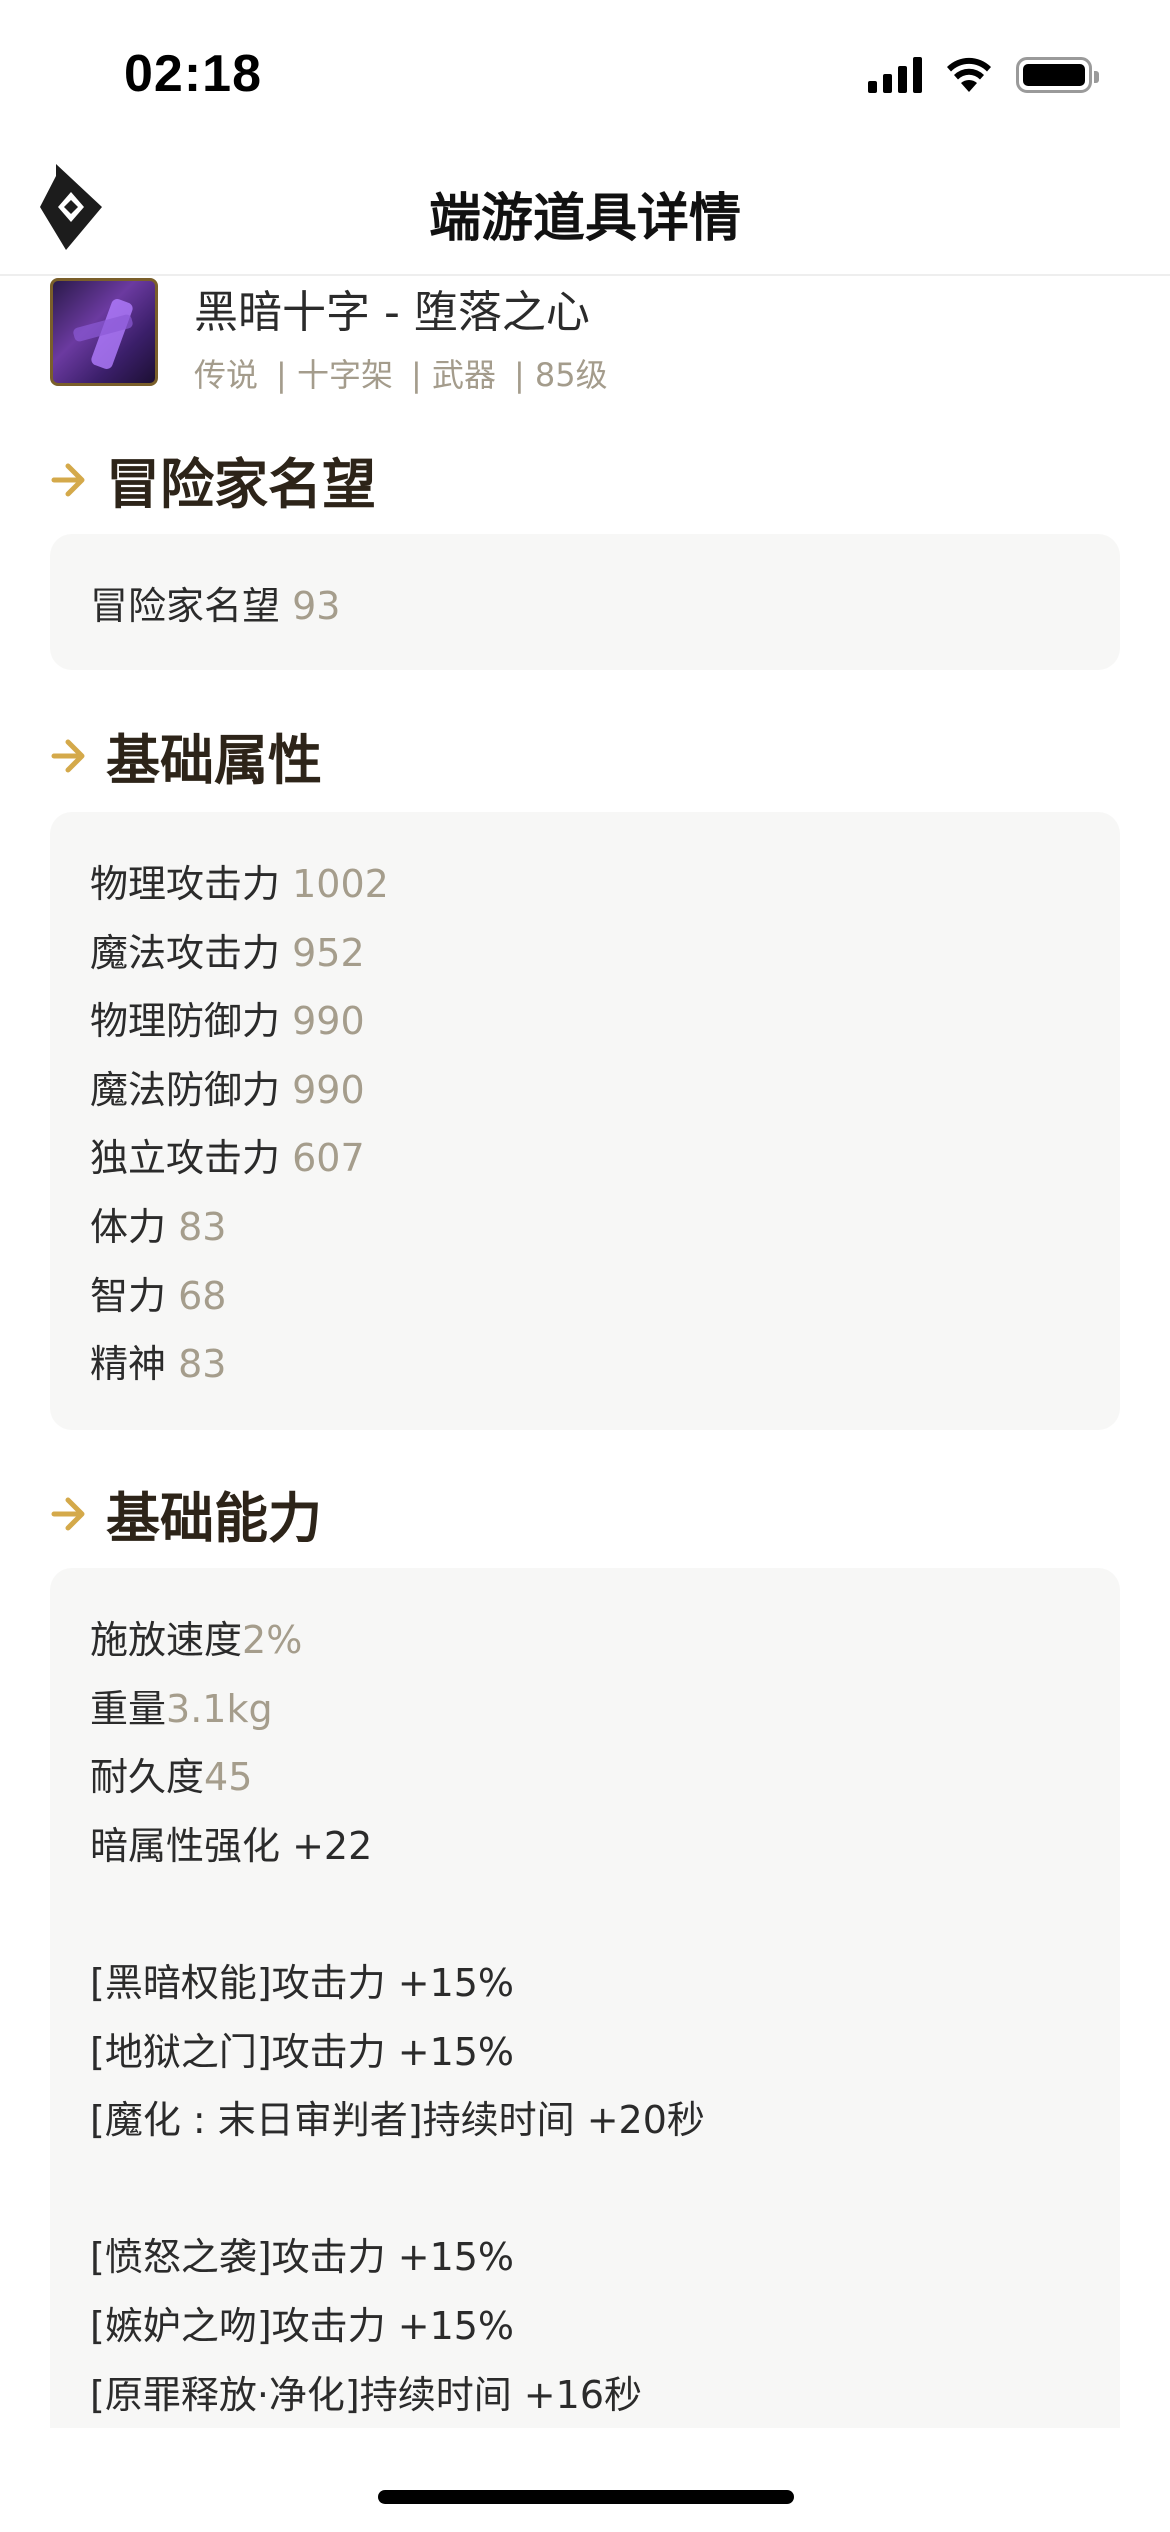  Describe the element at coordinates (585, 1709) in the screenshot. I see `stat-row: 重量3.1kg` at that location.